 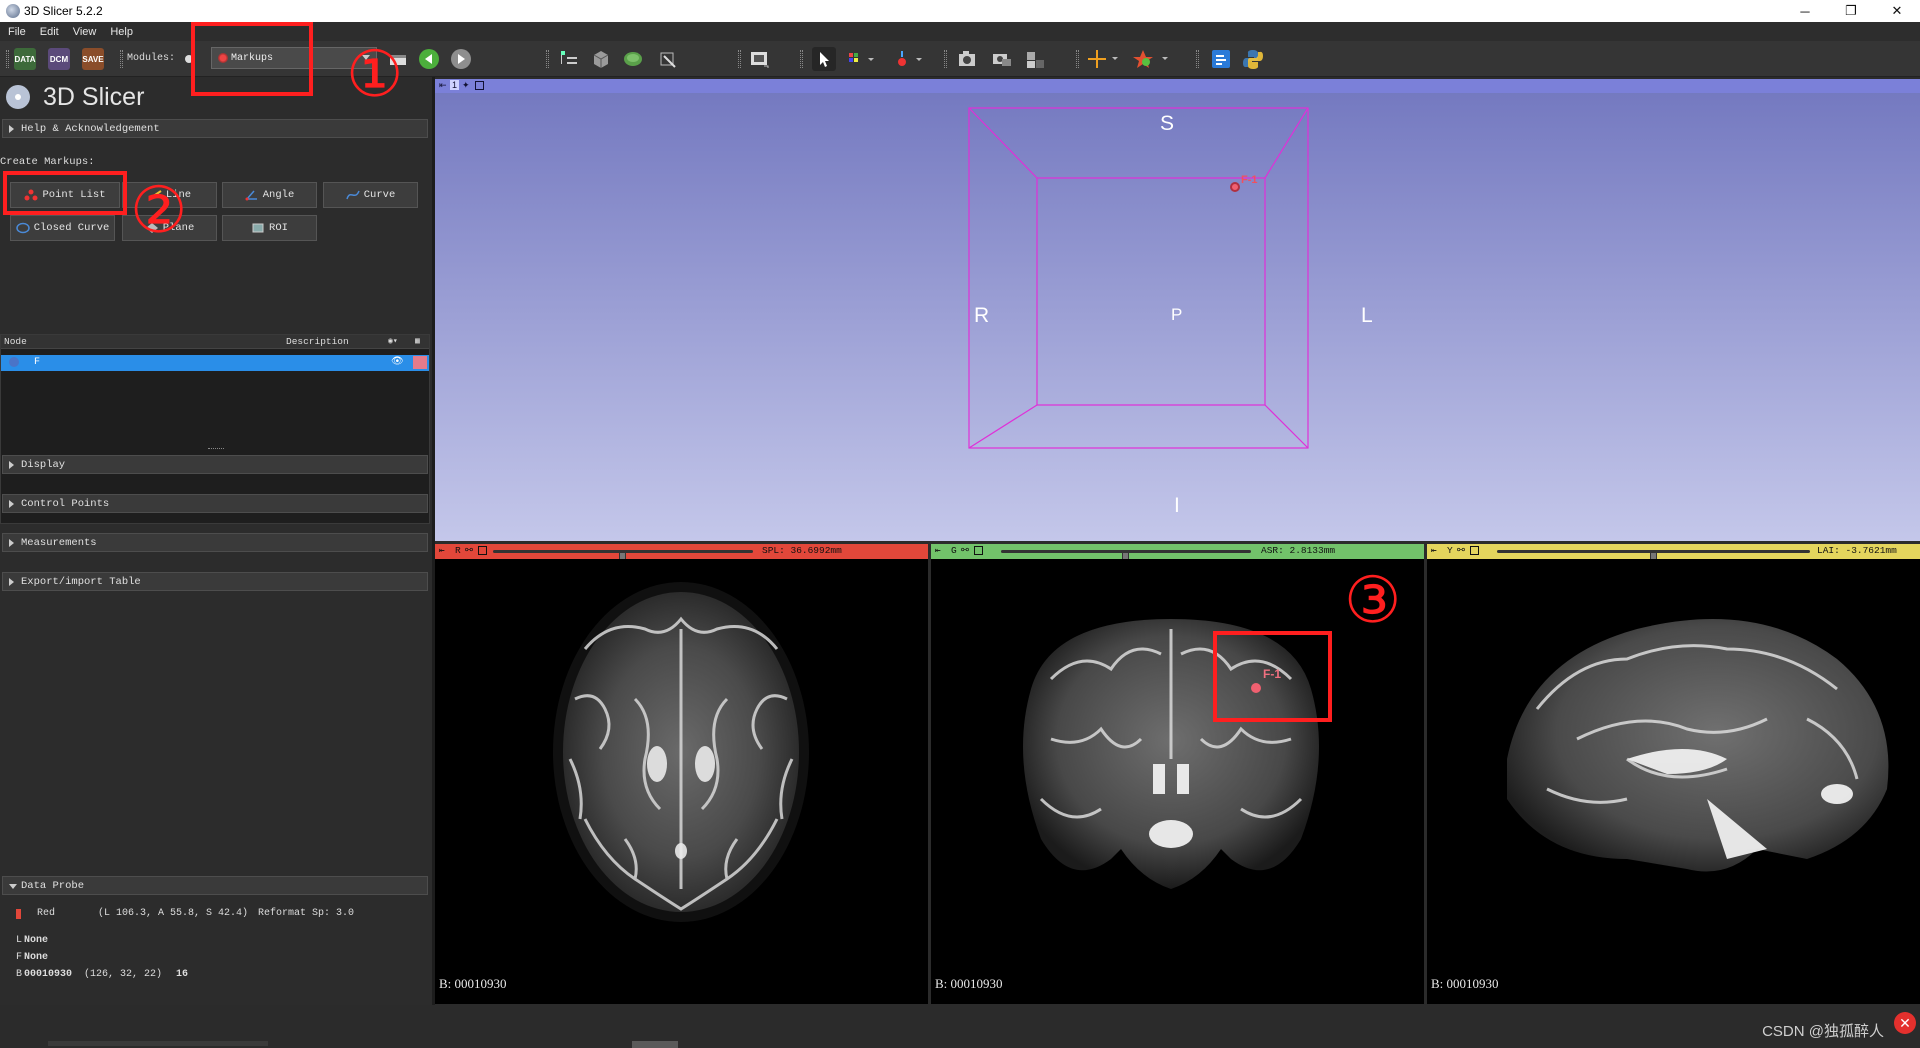 I want to click on menu-edit: Edit, so click(x=49, y=32).